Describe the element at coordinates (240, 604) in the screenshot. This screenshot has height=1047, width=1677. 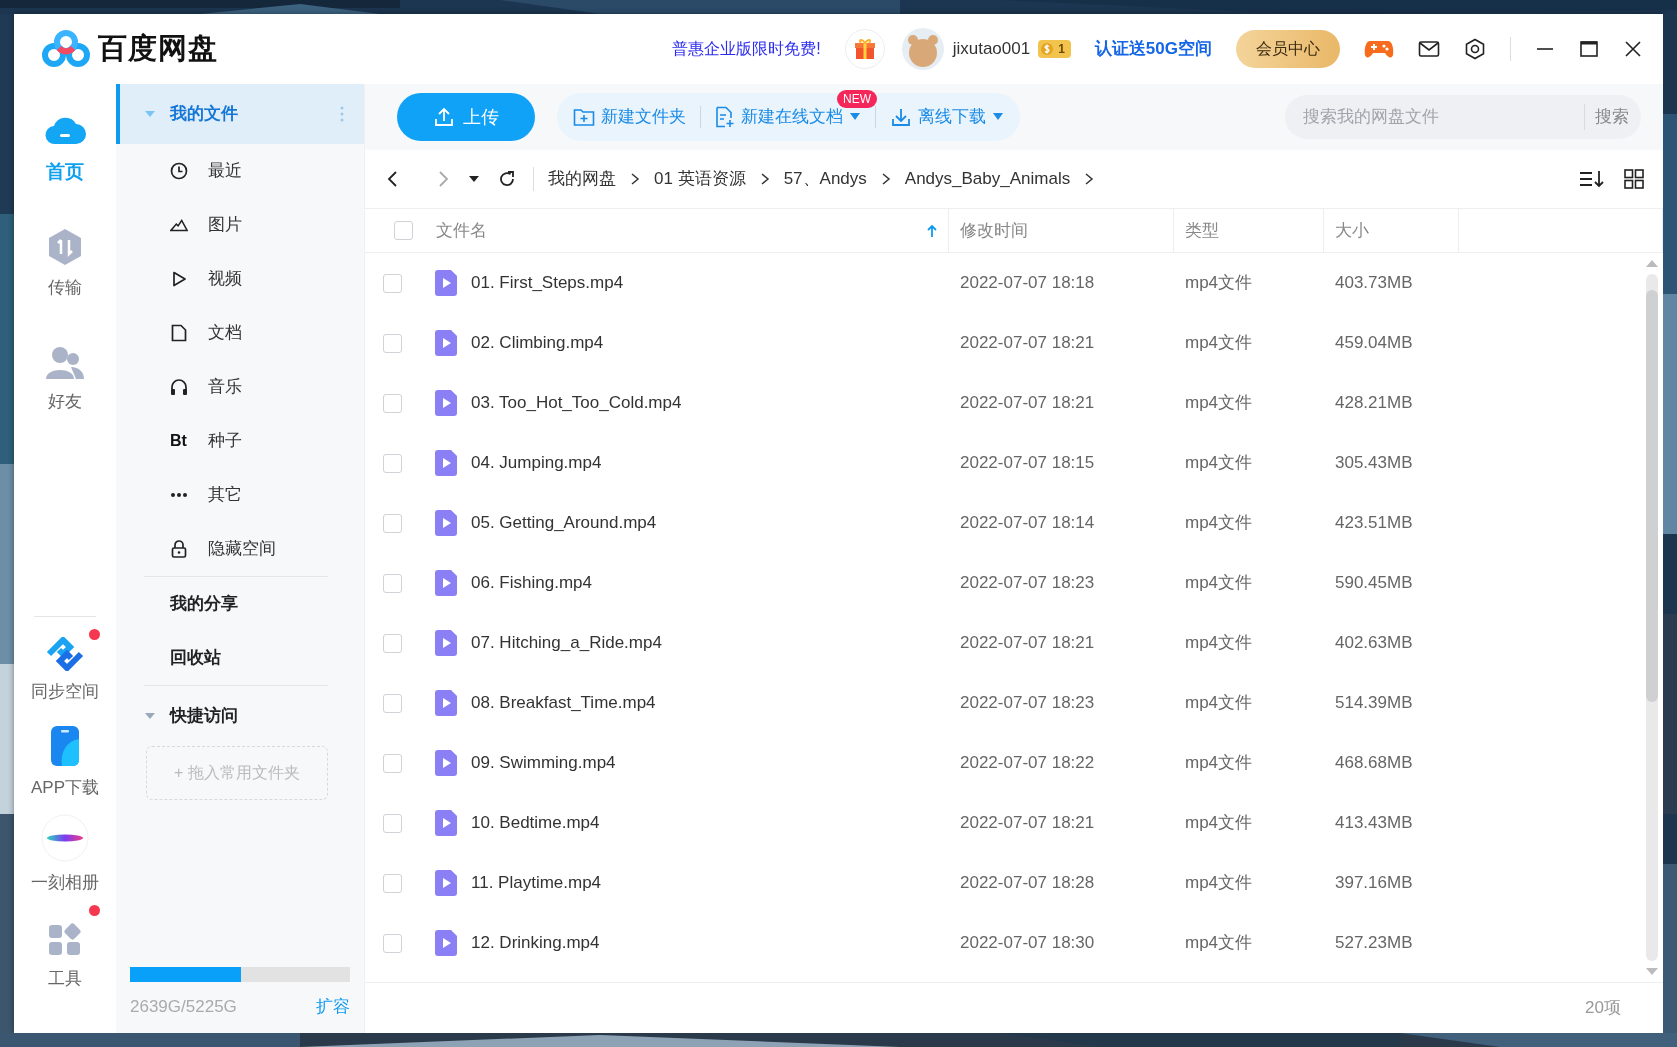
I see `nav-link: 我的分享` at that location.